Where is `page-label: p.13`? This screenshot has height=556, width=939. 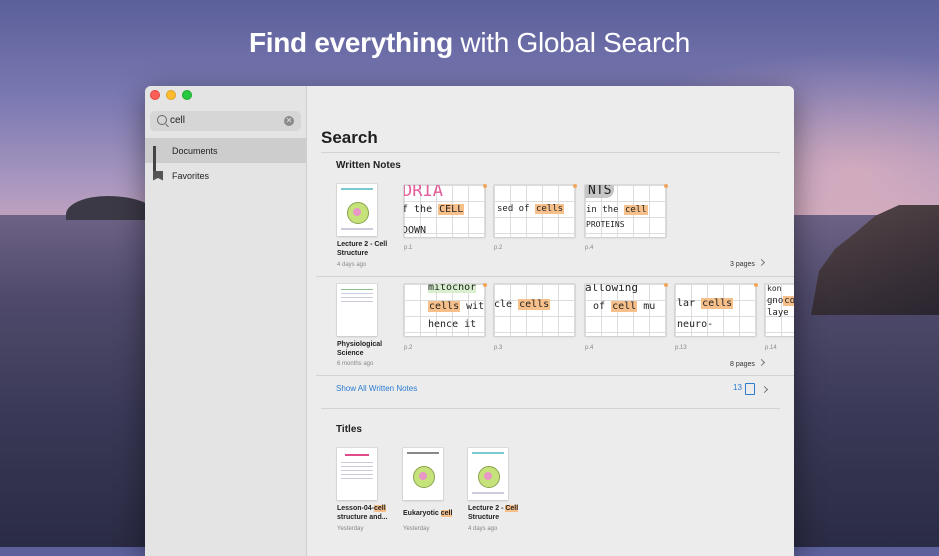 page-label: p.13 is located at coordinates (681, 348).